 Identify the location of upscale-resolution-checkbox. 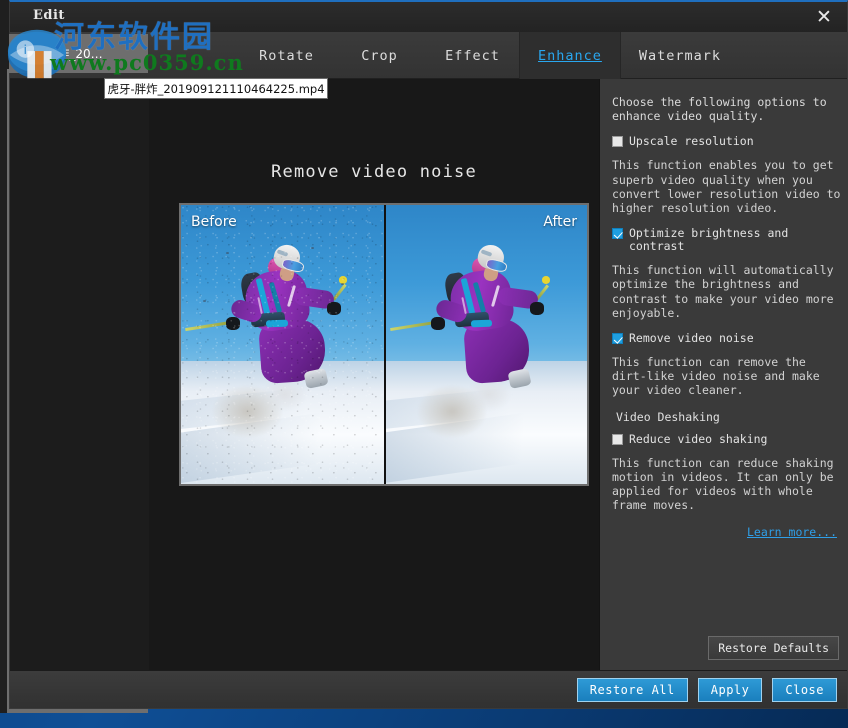
(617, 142).